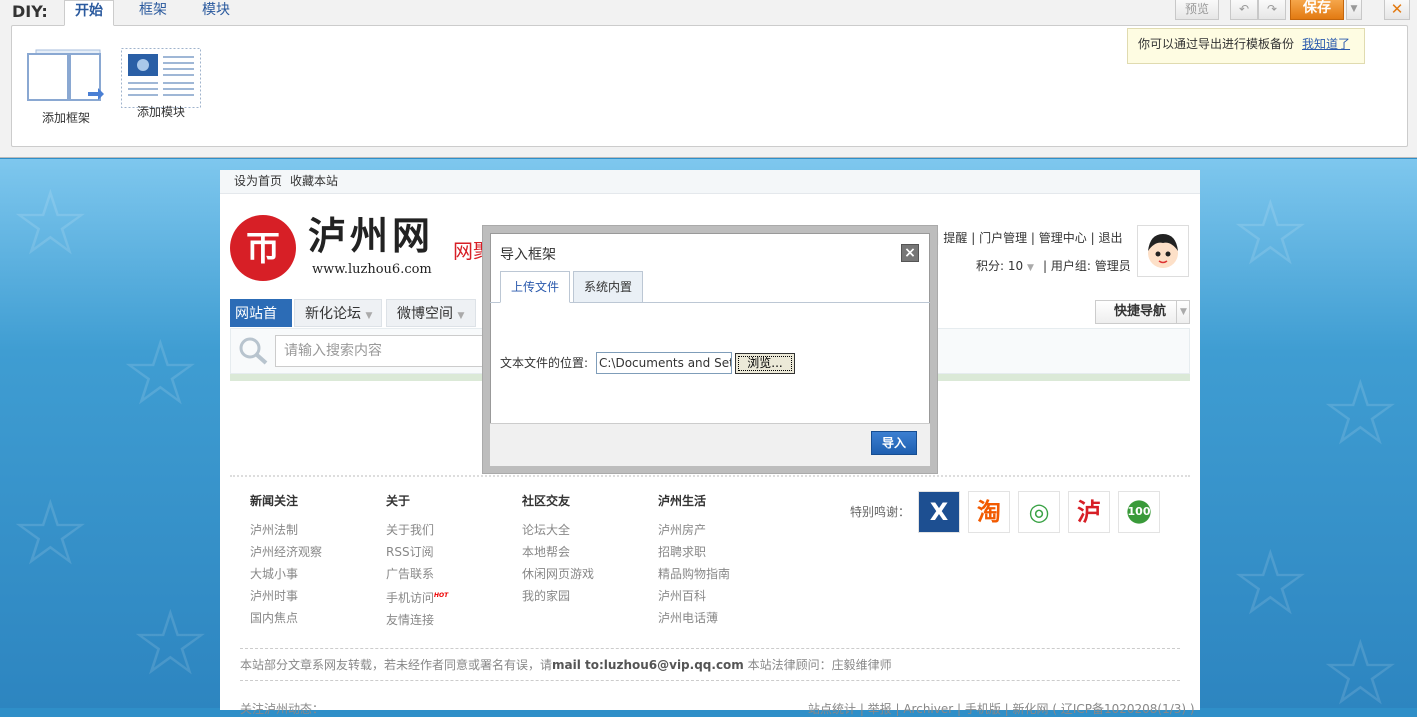 The height and width of the screenshot is (717, 1417). Describe the element at coordinates (314, 181) in the screenshot. I see `bookmark-link: 收藏本站` at that location.